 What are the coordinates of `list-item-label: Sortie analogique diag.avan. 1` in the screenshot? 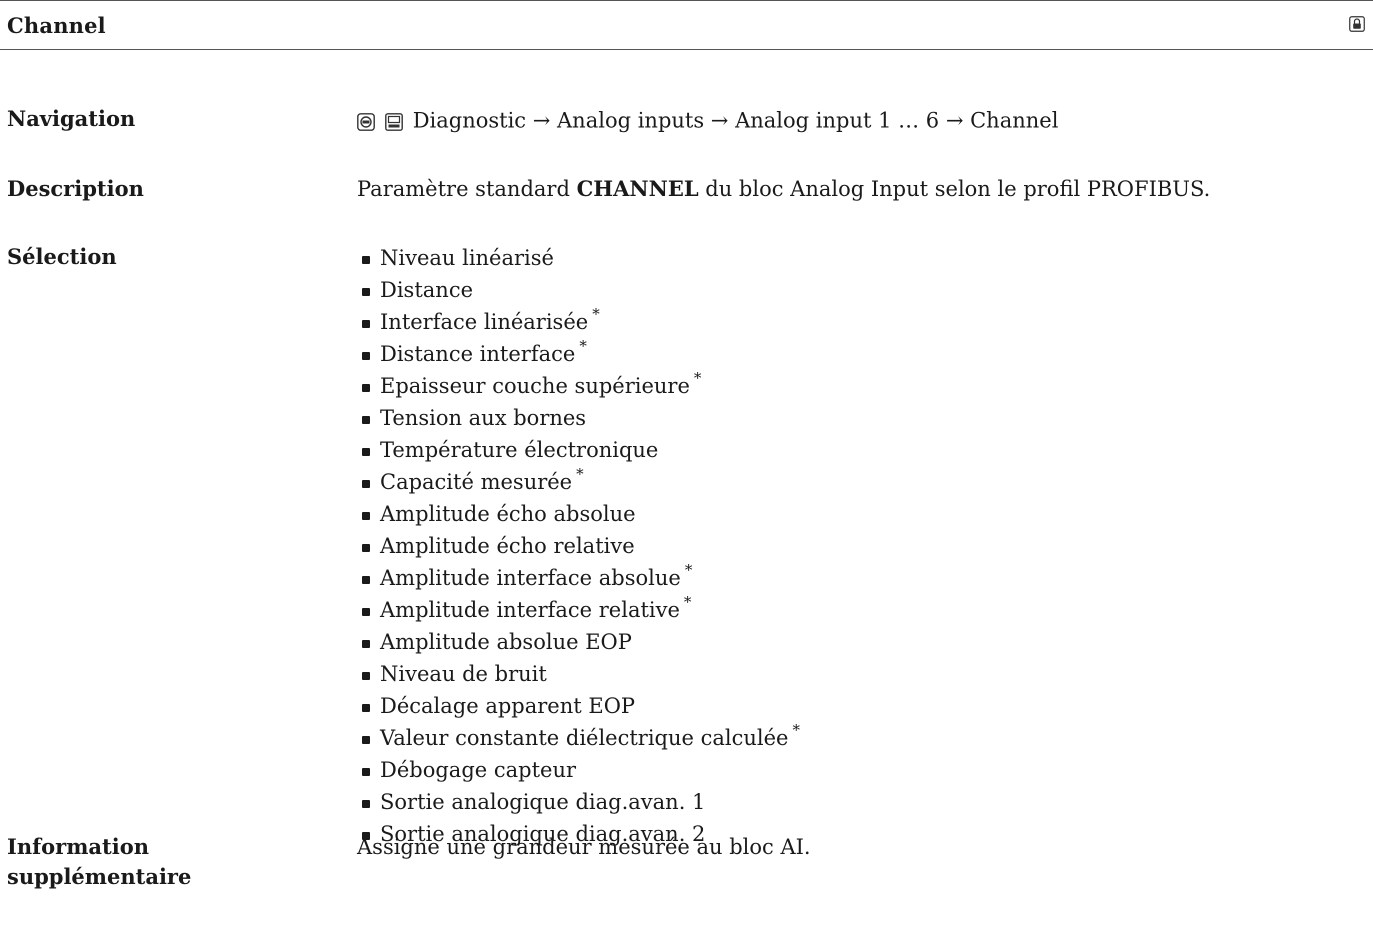 It's located at (543, 802).